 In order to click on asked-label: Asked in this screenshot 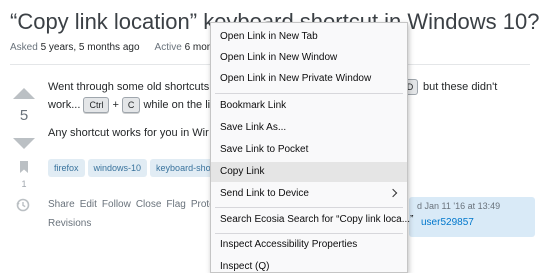, I will do `click(24, 47)`.